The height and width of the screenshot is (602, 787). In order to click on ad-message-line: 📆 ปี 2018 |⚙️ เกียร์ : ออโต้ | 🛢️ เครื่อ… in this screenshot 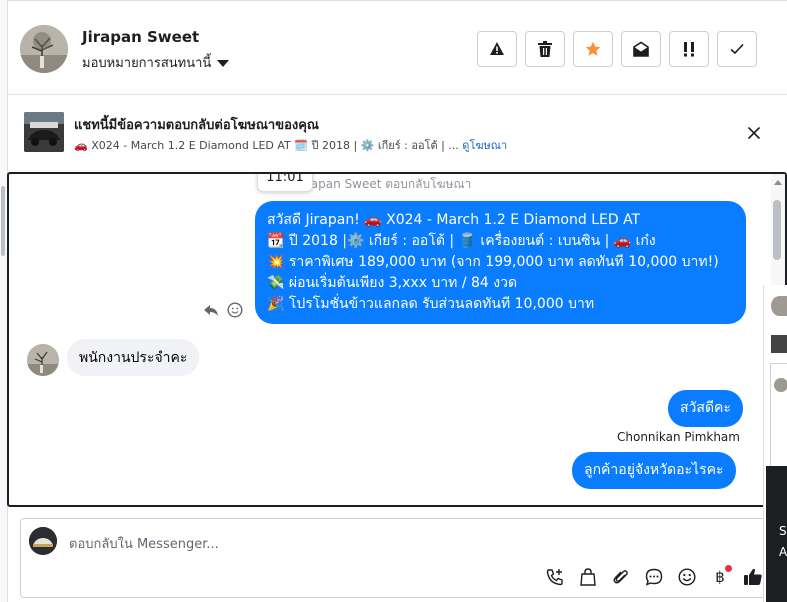, I will do `click(461, 241)`.